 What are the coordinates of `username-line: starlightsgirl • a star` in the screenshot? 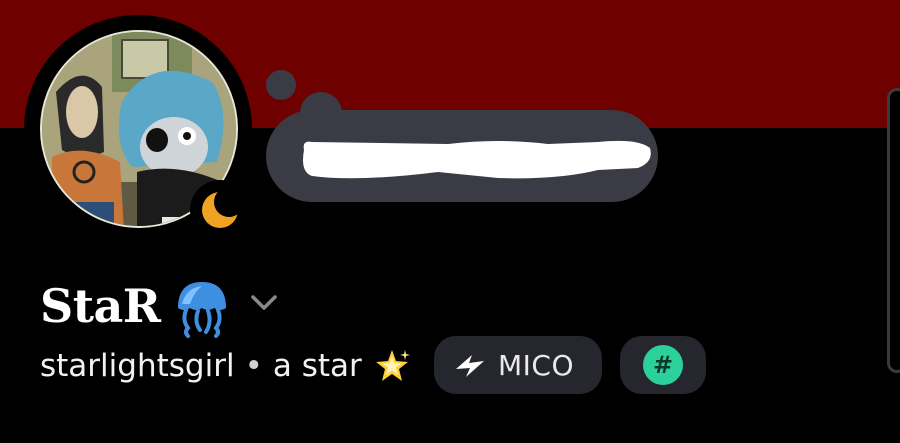 It's located at (226, 366).